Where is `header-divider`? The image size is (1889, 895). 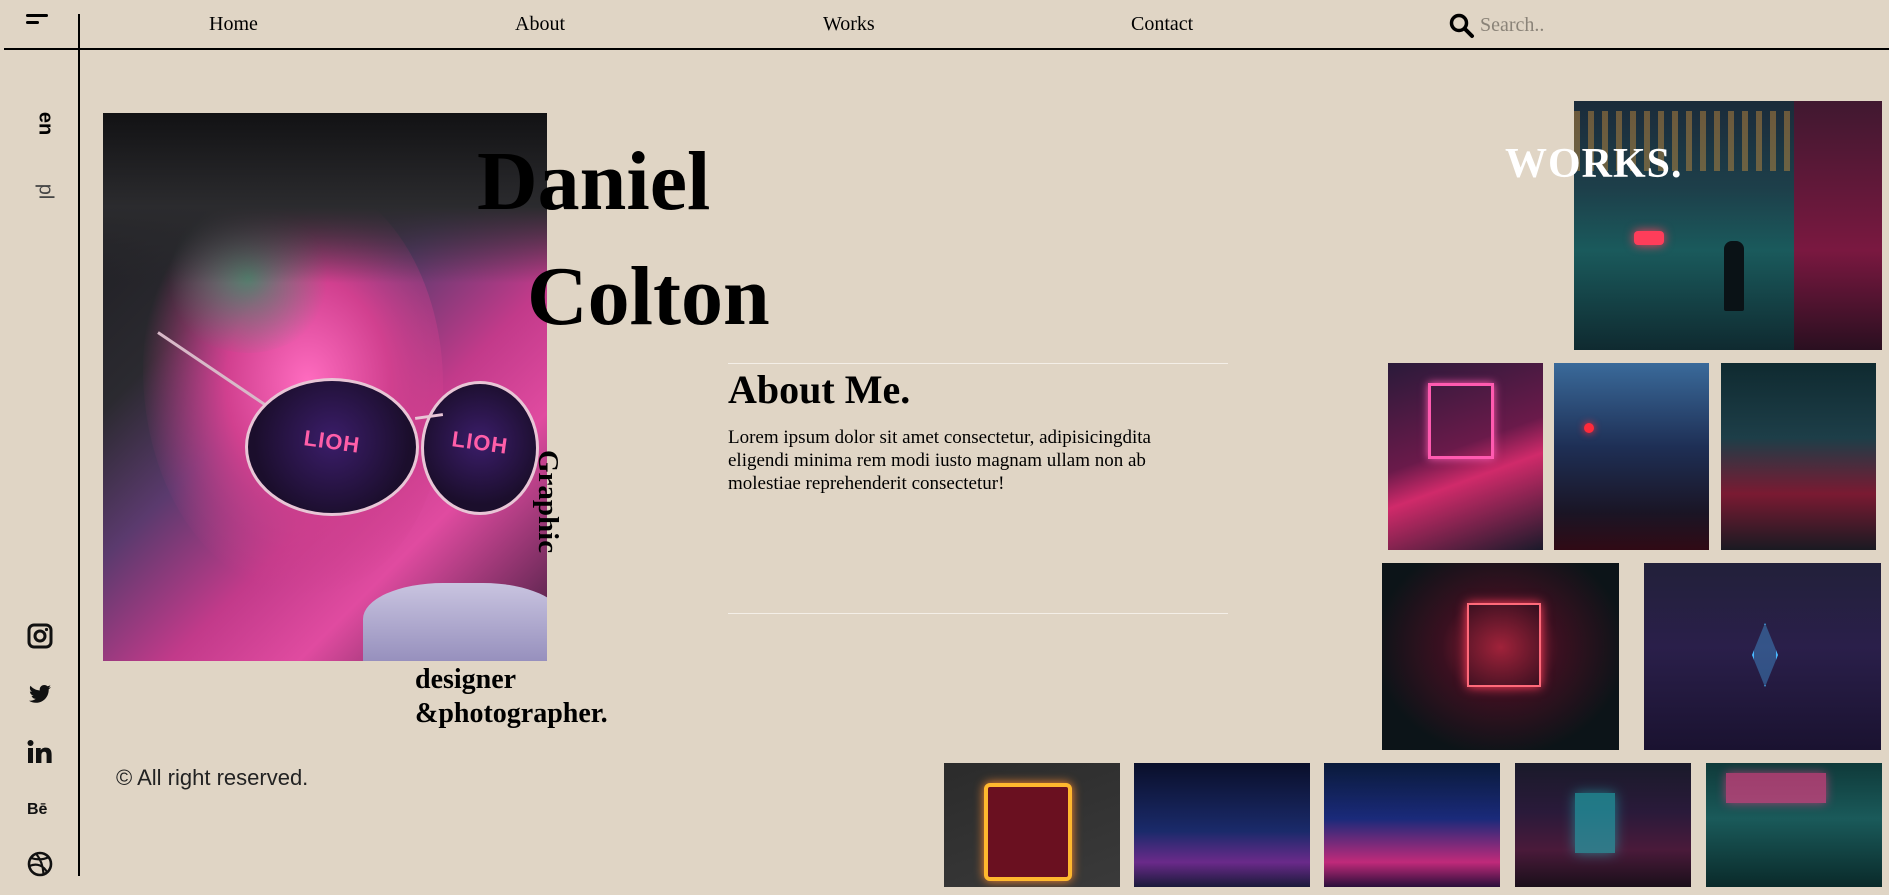 header-divider is located at coordinates (946, 49).